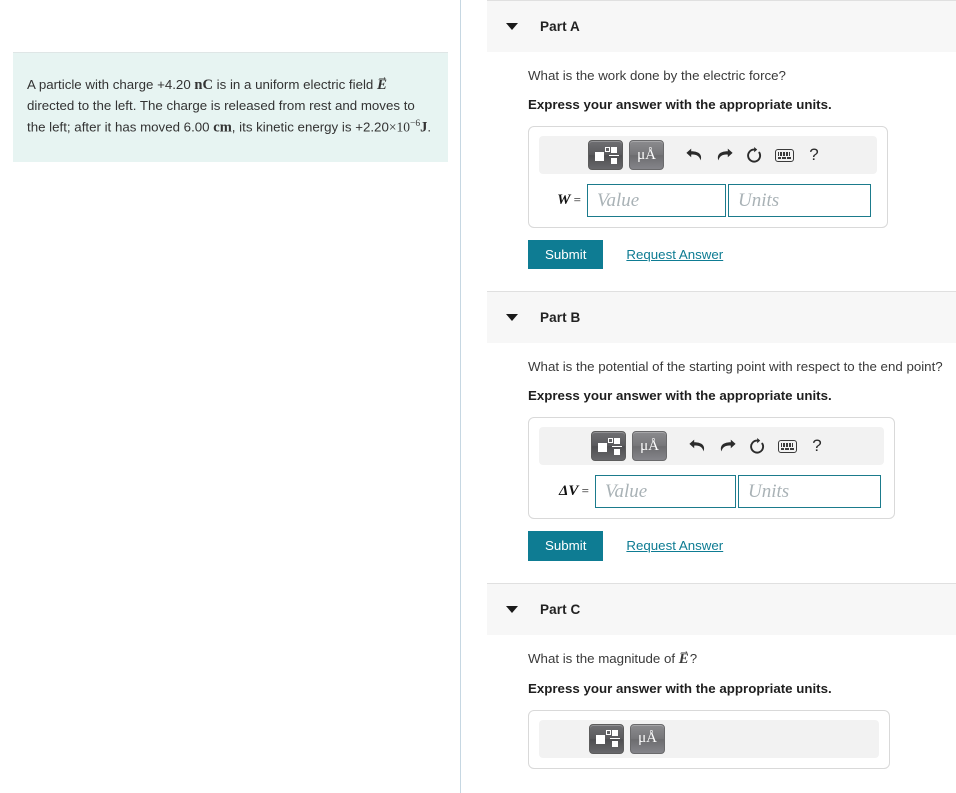 This screenshot has width=956, height=793. I want to click on part-header-b: Part B, so click(721, 317).